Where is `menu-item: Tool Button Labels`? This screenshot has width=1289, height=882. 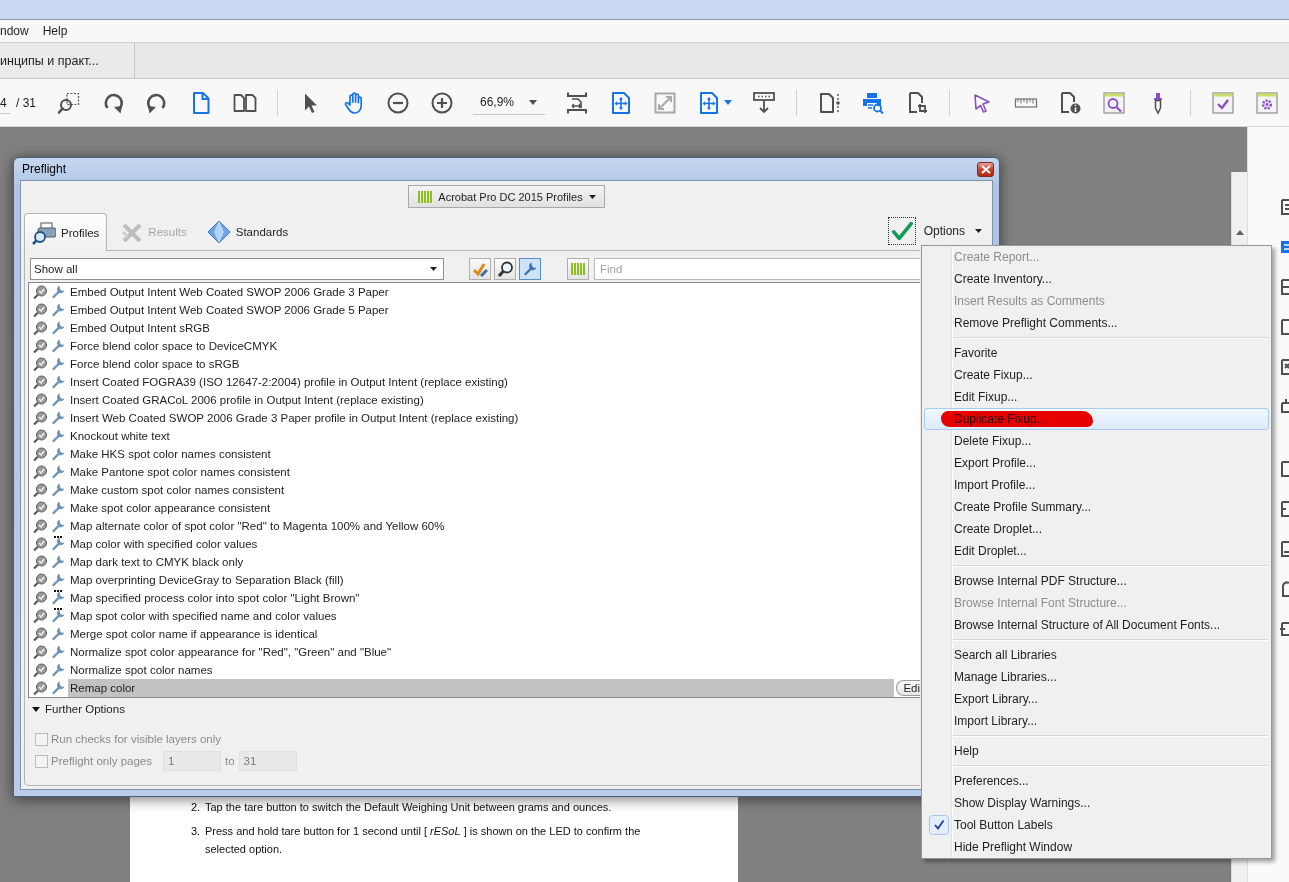 menu-item: Tool Button Labels is located at coordinates (1096, 825).